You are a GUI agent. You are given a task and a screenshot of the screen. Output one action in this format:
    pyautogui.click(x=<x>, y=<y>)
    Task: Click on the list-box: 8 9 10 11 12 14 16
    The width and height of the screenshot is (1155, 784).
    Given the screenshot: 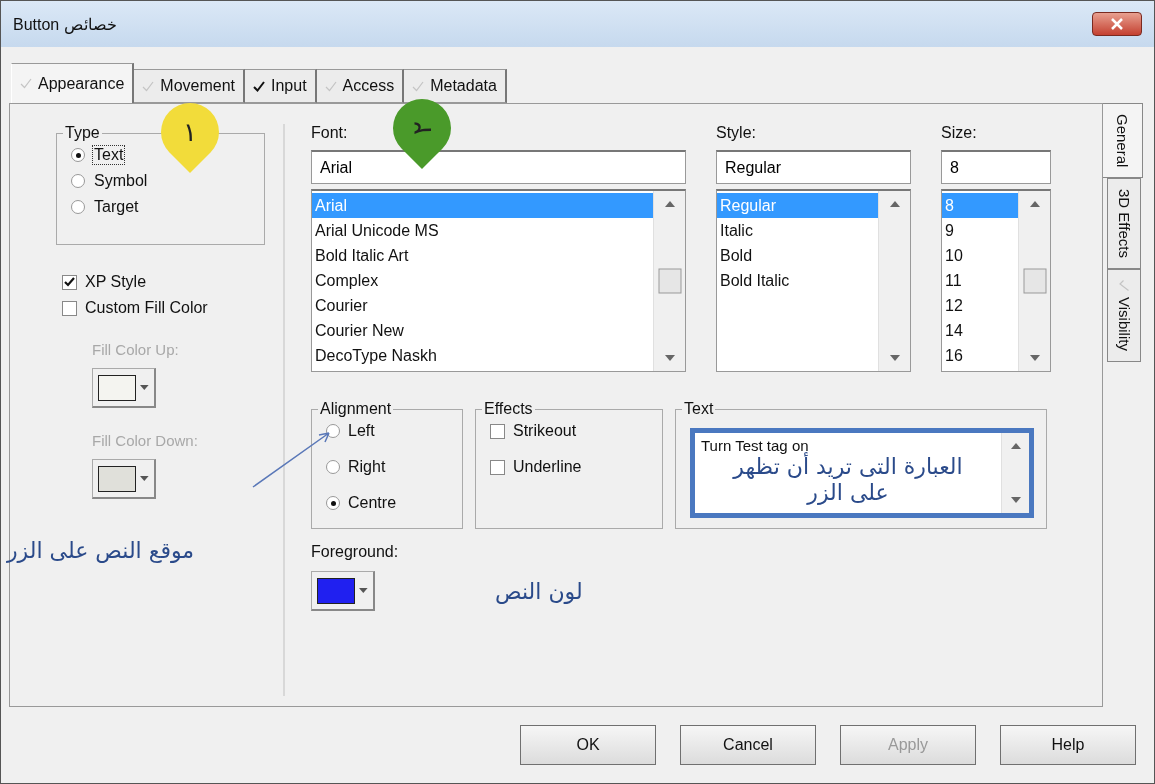 What is the action you would take?
    pyautogui.click(x=996, y=280)
    